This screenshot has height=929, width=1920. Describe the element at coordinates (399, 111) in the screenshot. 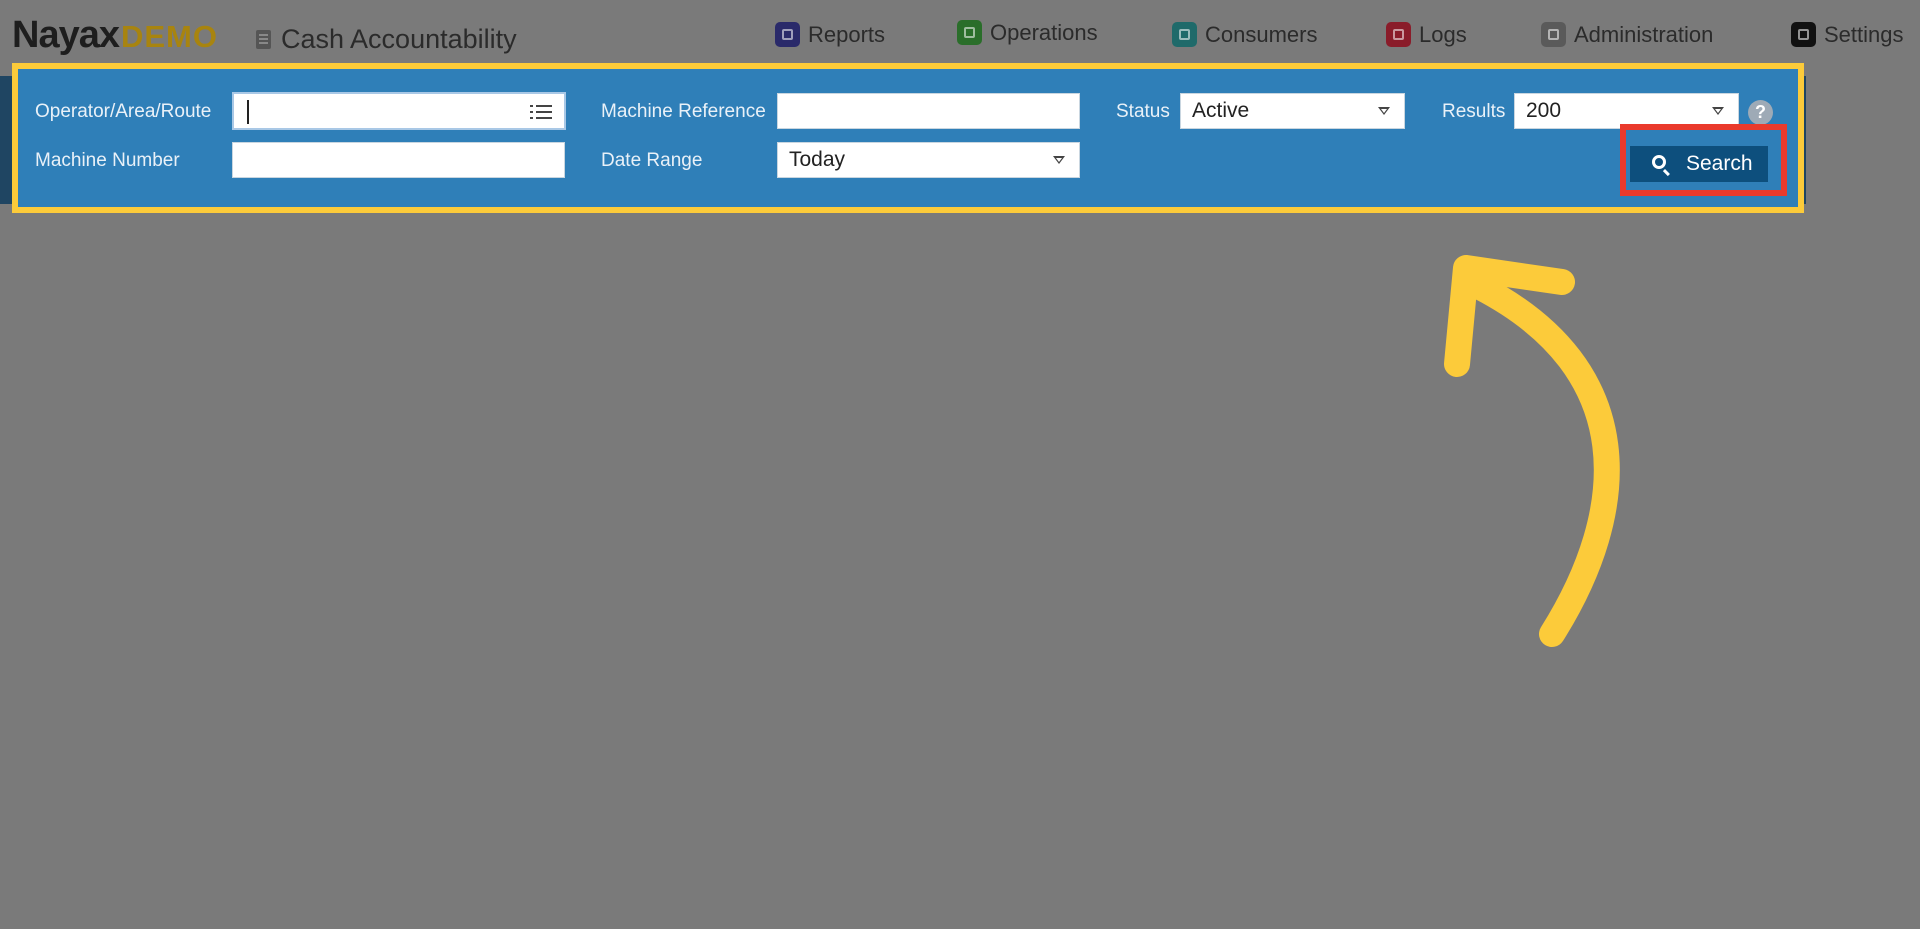

I see `operator-area-route-input` at that location.